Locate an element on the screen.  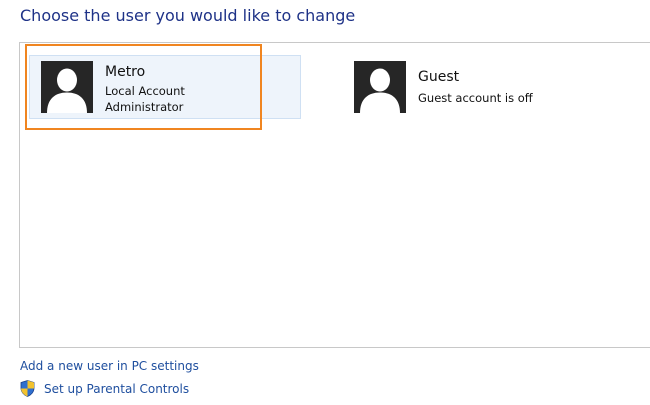
account-name: Metro is located at coordinates (125, 72).